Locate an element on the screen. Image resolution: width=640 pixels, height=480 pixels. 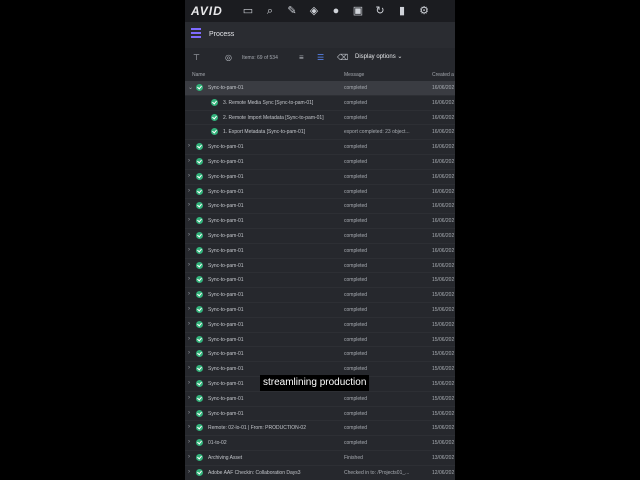
column-name: Name is located at coordinates (198, 75).